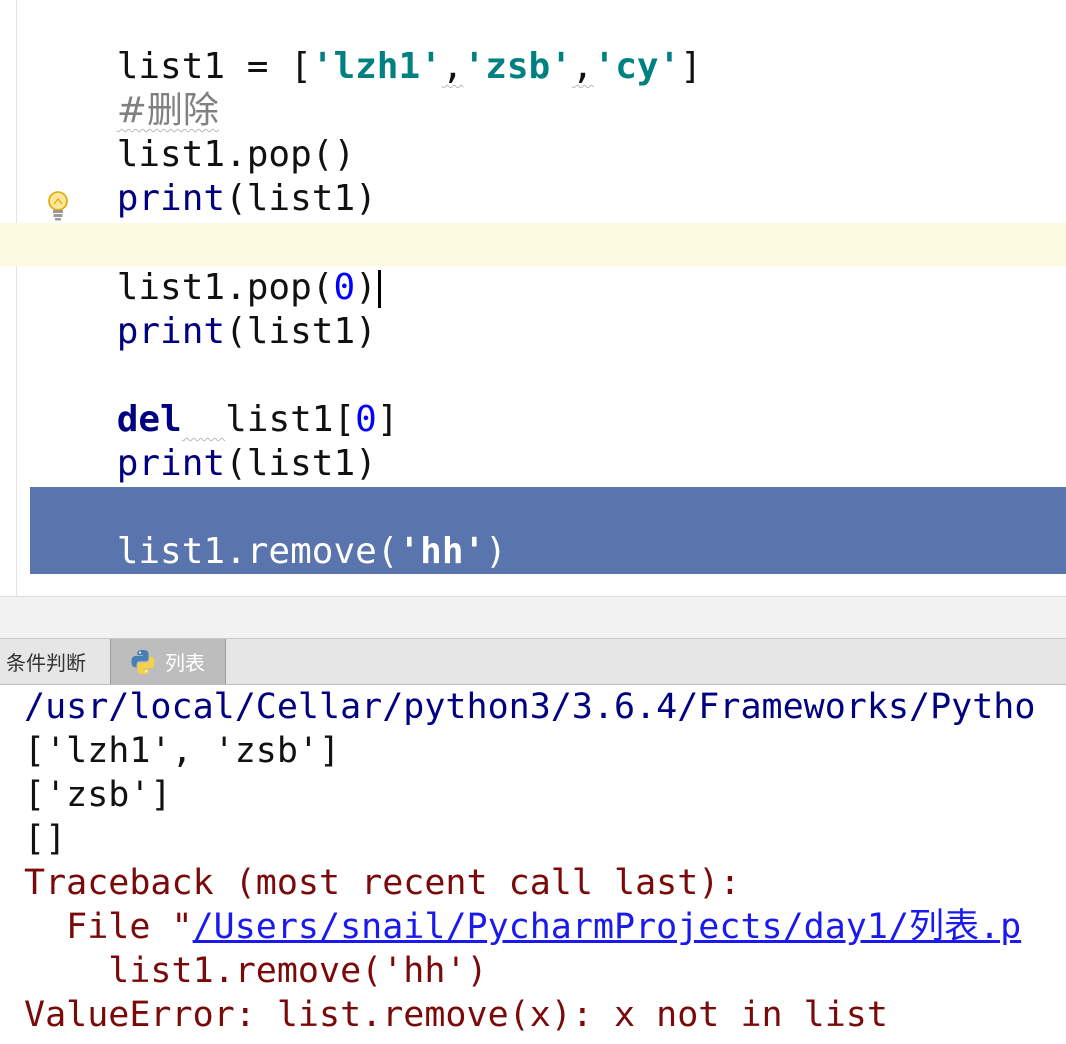 This screenshot has width=1066, height=1044. Describe the element at coordinates (256, 971) in the screenshot. I see `traceback-code-line: list1.remove('hh')` at that location.